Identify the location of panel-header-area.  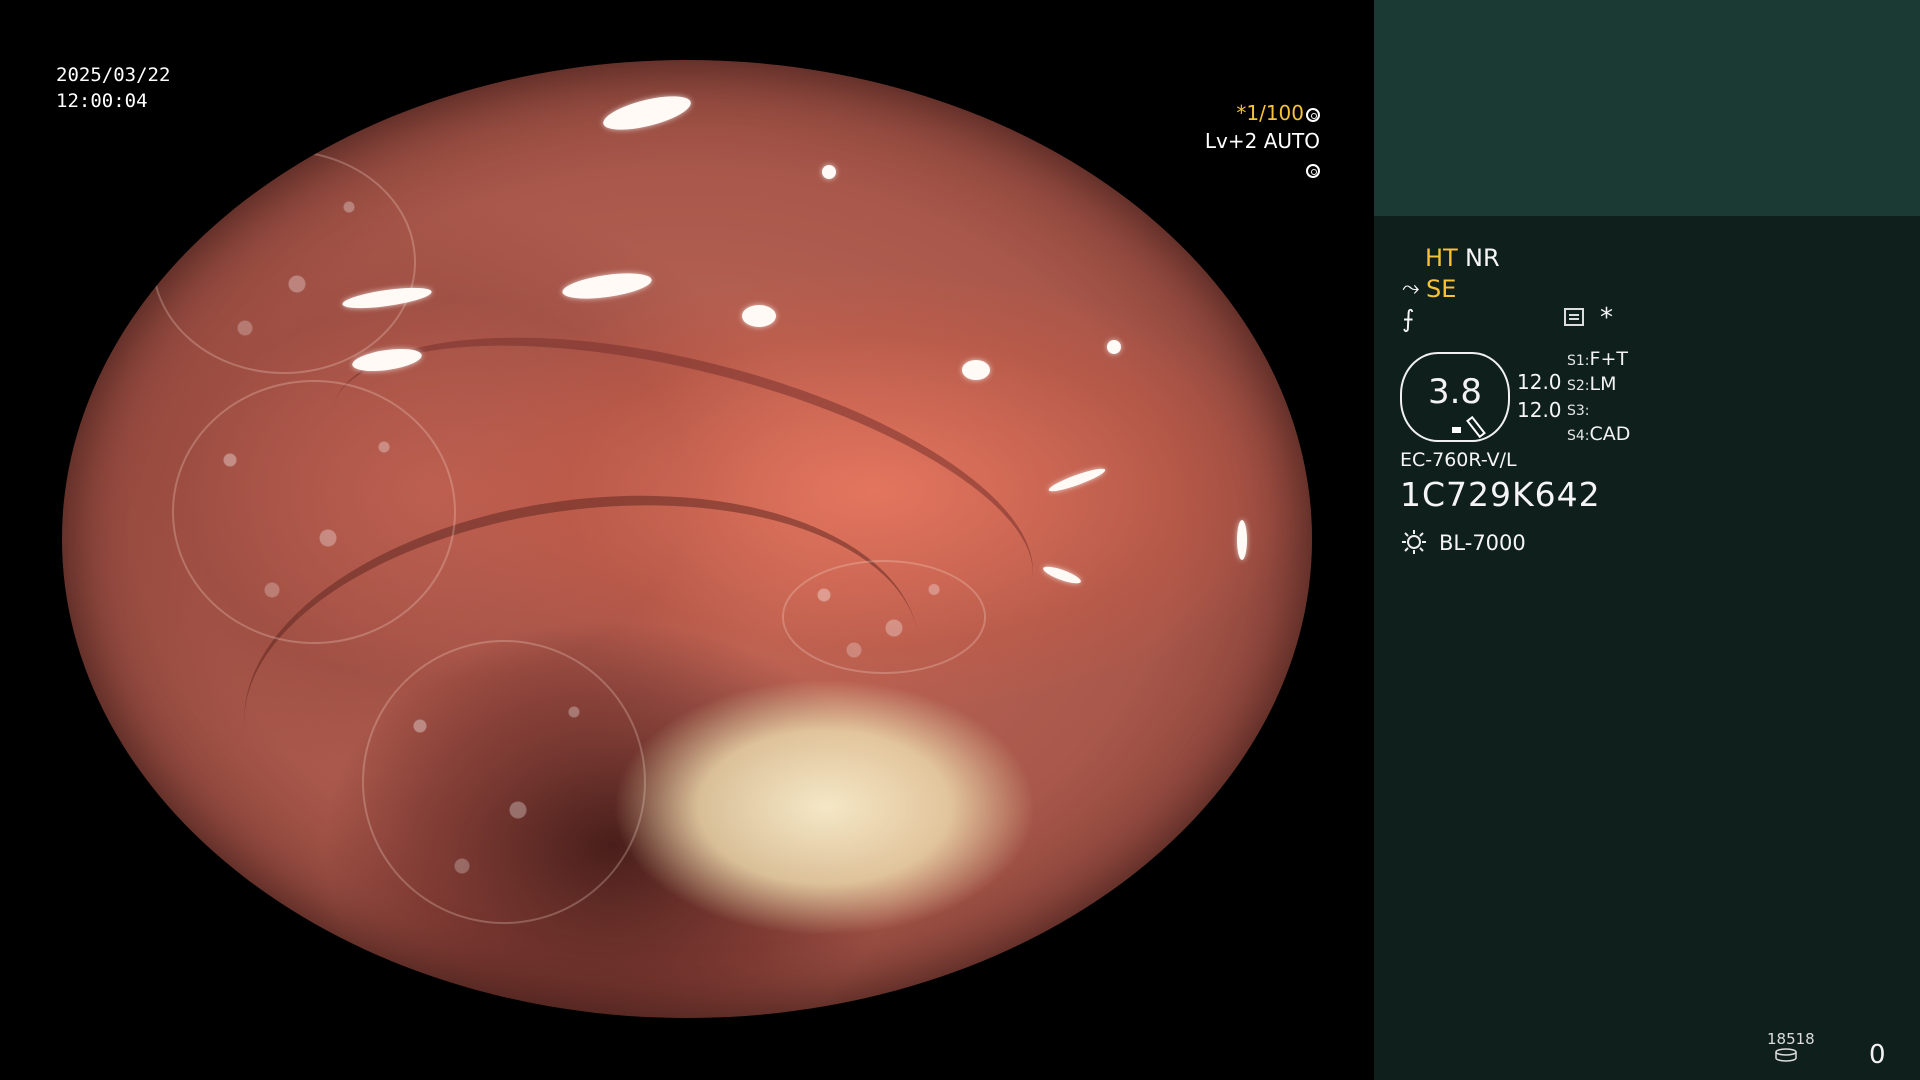
(1647, 108).